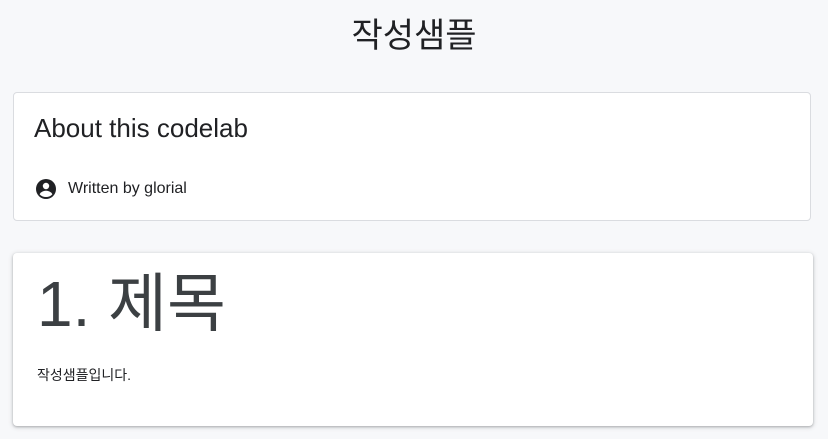 This screenshot has width=828, height=439. I want to click on step-heading: 1. 제목, so click(131, 304).